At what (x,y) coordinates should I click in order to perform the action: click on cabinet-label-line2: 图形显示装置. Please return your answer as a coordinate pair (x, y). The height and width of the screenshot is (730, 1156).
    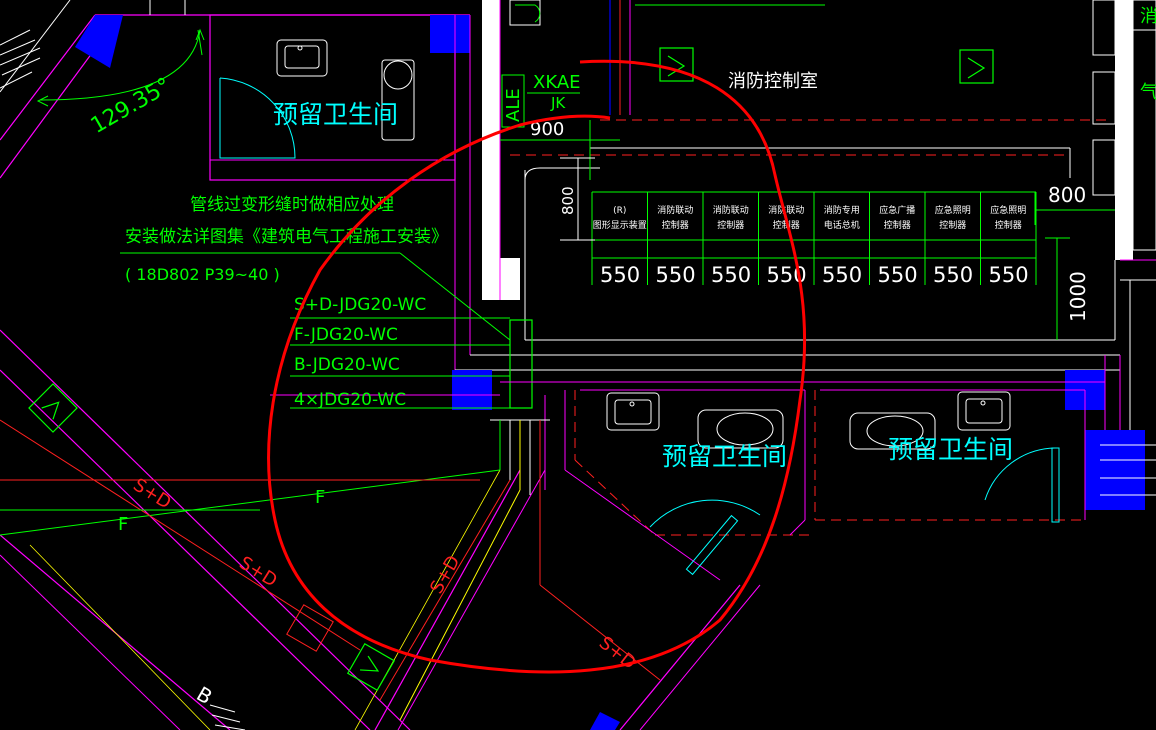
    Looking at the image, I should click on (620, 225).